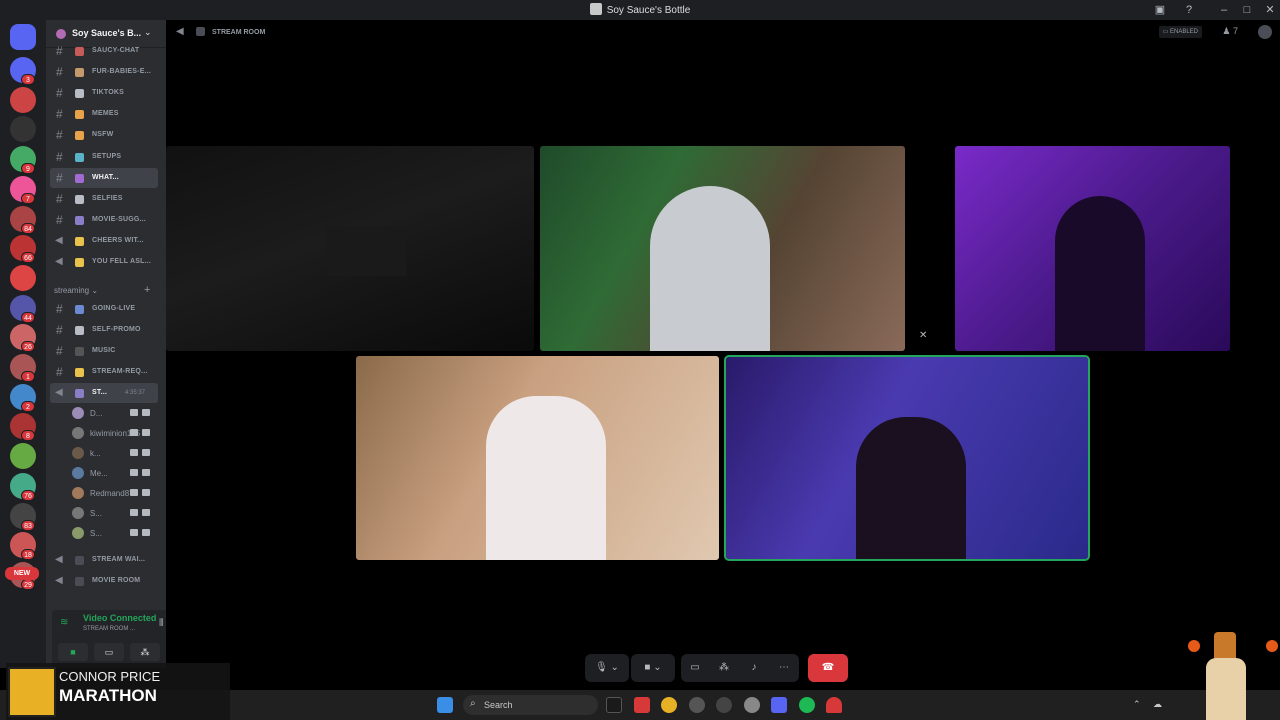 The width and height of the screenshot is (1280, 720). What do you see at coordinates (104, 581) in the screenshot?
I see `channel-item: ◀ MOVIE ROOM` at bounding box center [104, 581].